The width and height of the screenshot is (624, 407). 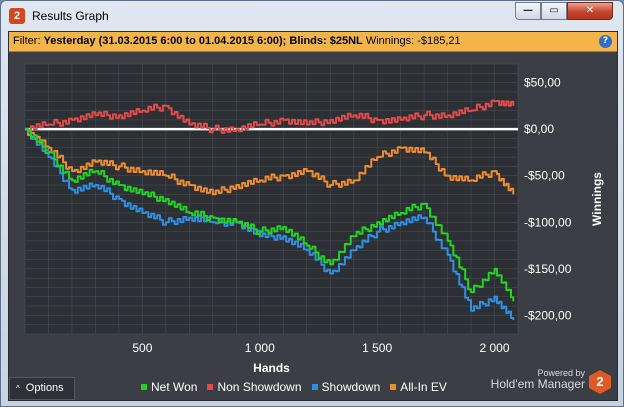 What do you see at coordinates (70, 16) in the screenshot?
I see `window-title: Results Graph` at bounding box center [70, 16].